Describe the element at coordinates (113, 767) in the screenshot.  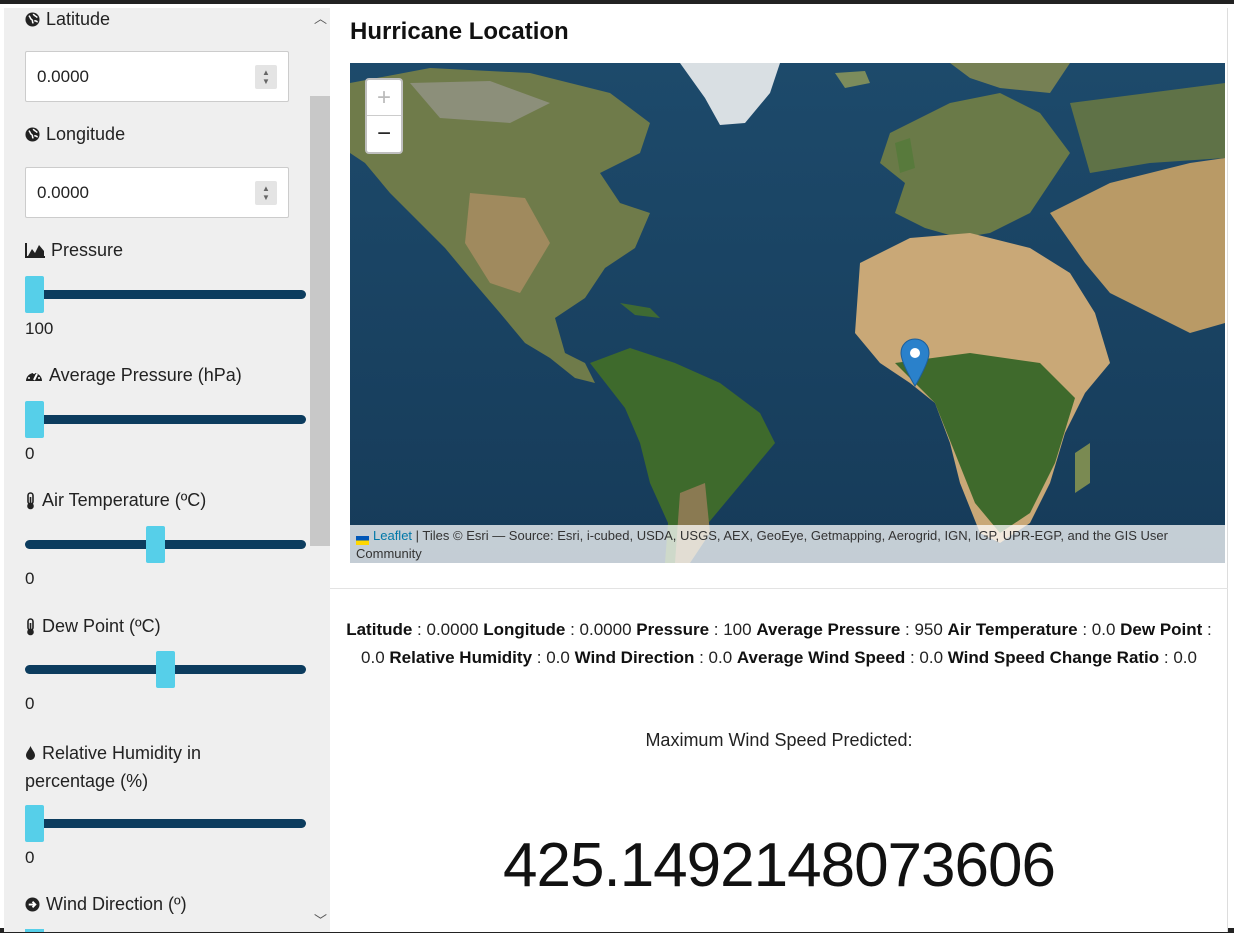
I see `rel-humidity-label: Relative Humidity in percentage (%)` at that location.